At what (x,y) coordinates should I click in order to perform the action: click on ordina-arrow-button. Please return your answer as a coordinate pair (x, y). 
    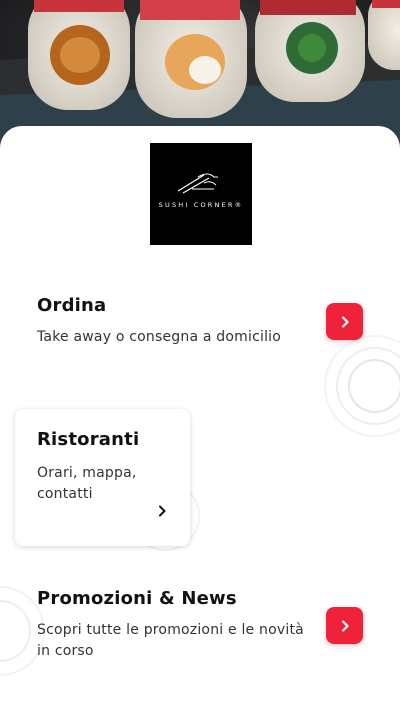
    Looking at the image, I should click on (344, 321).